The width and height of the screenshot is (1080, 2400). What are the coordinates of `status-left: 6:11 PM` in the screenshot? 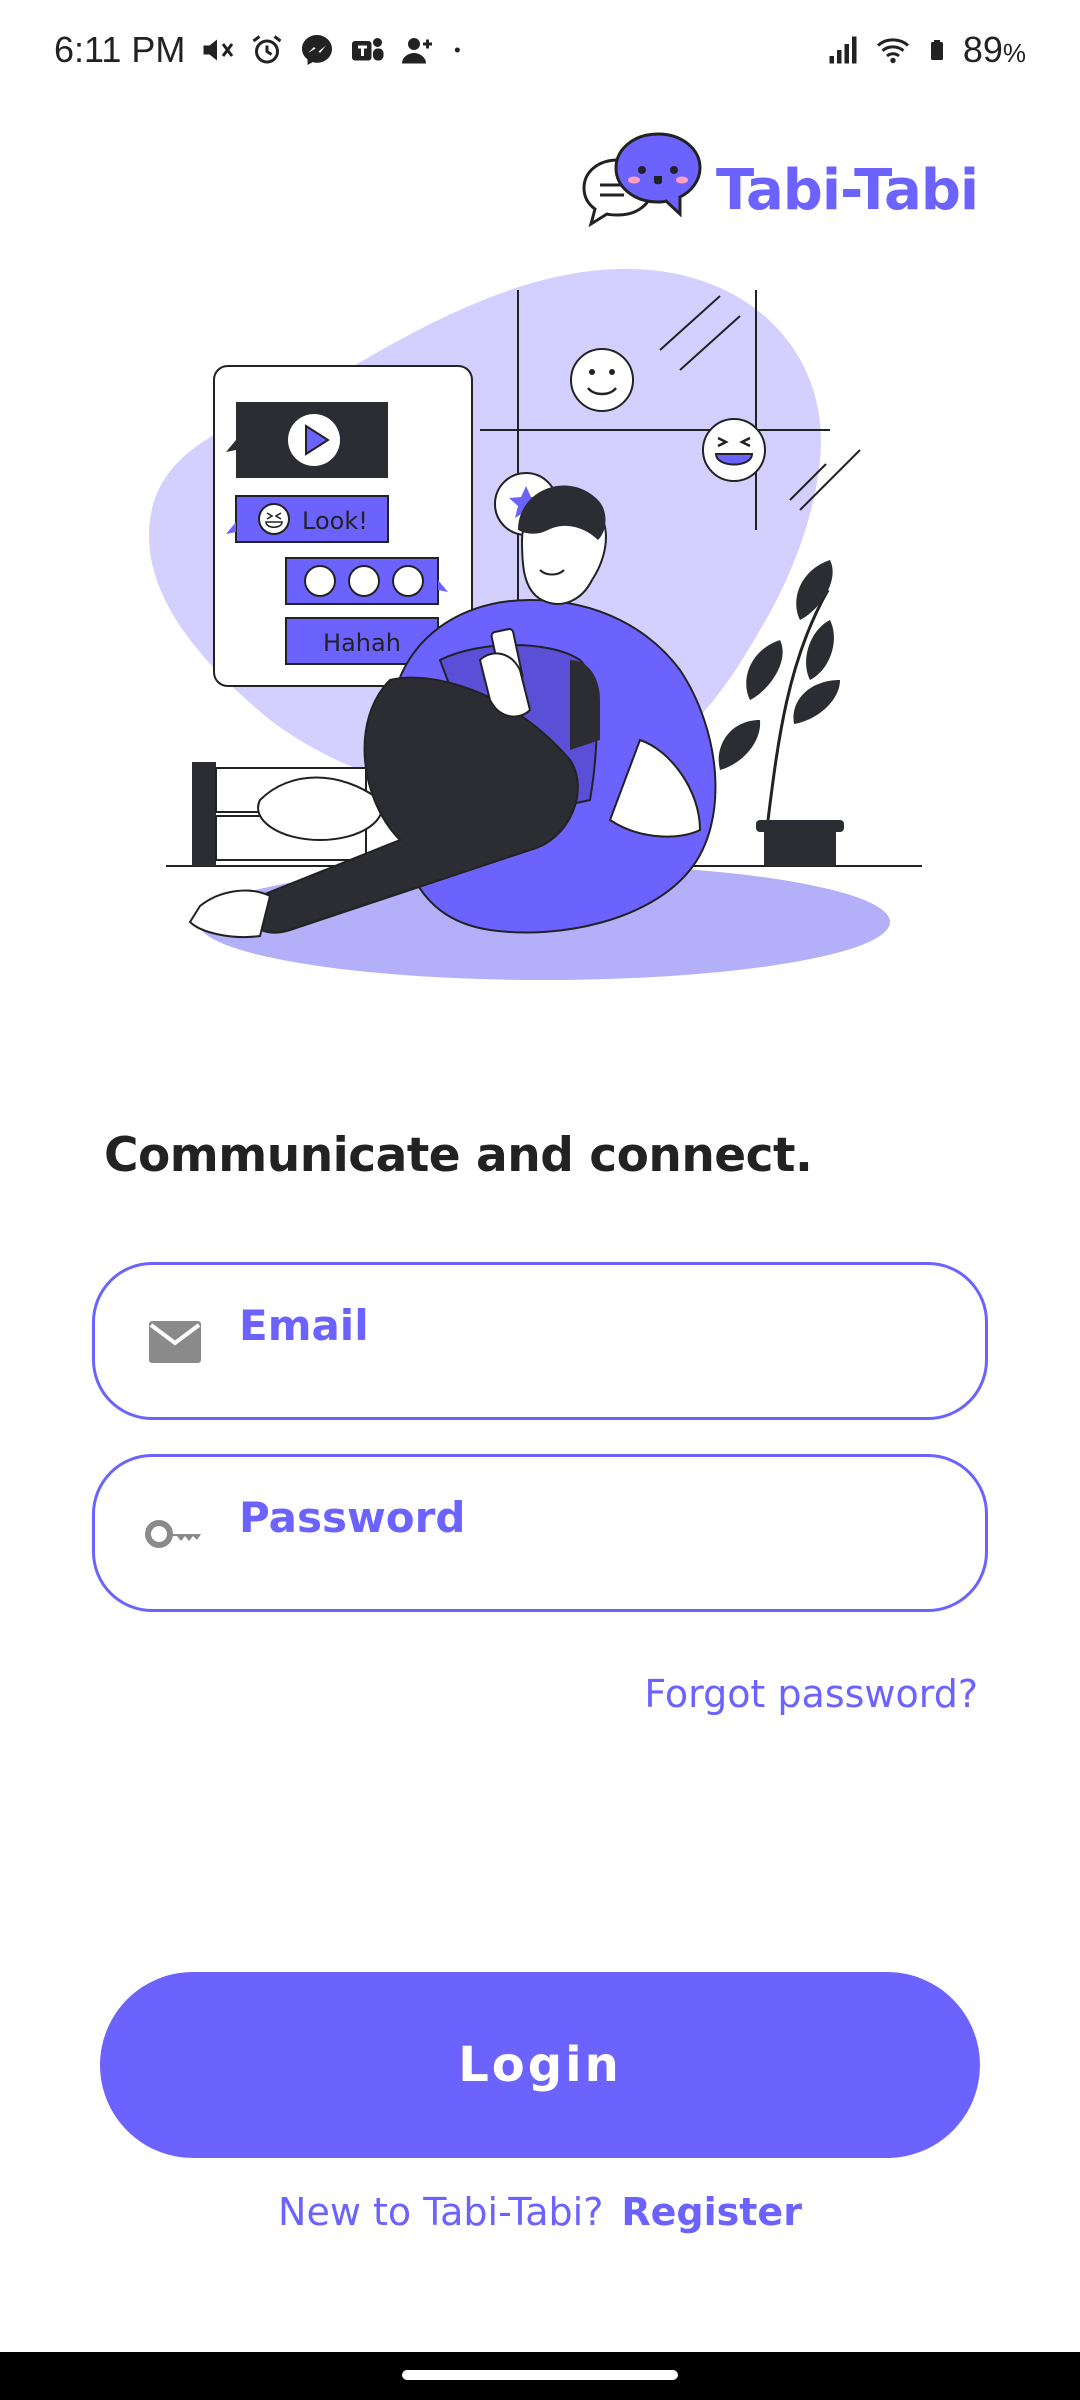 It's located at (261, 50).